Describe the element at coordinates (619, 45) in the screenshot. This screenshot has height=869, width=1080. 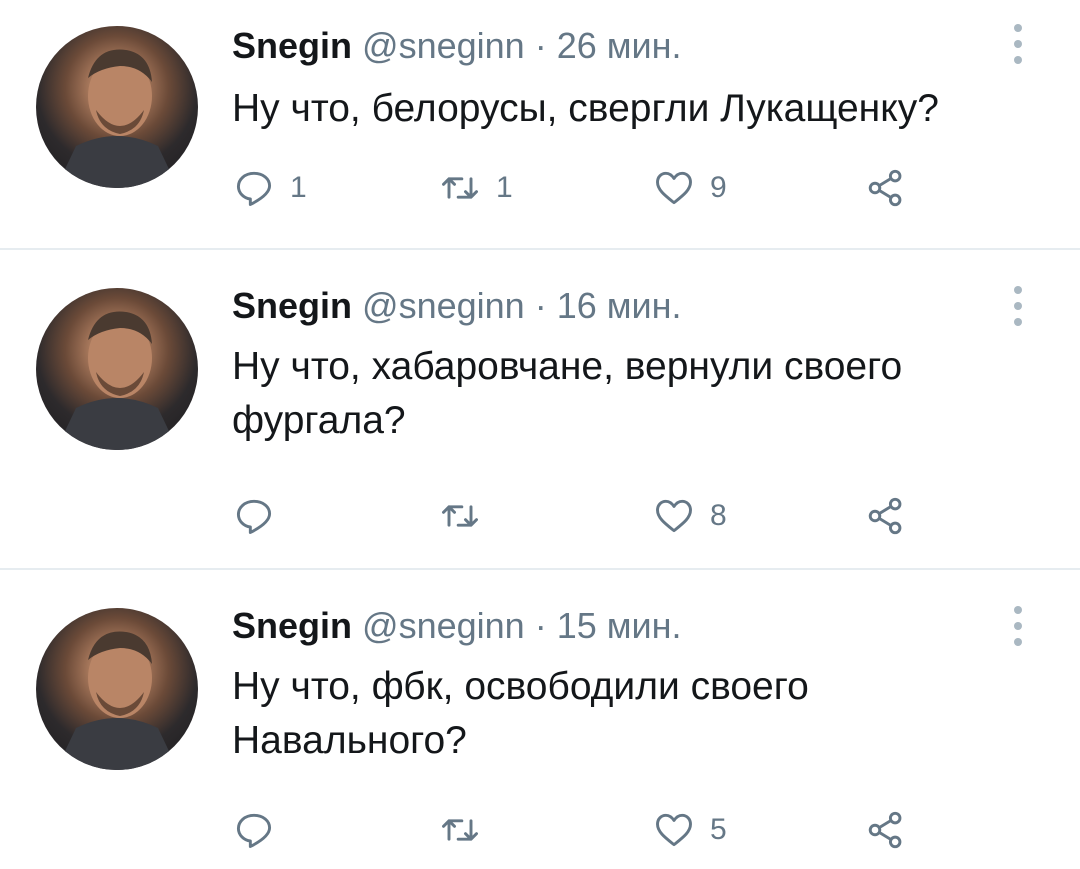
I see `timestamp: 26 мин.` at that location.